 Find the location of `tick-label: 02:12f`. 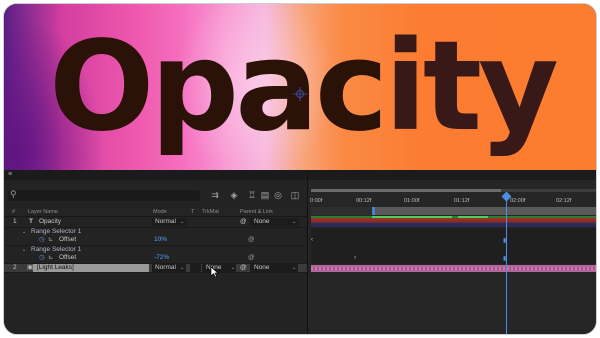

tick-label: 02:12f is located at coordinates (564, 201).